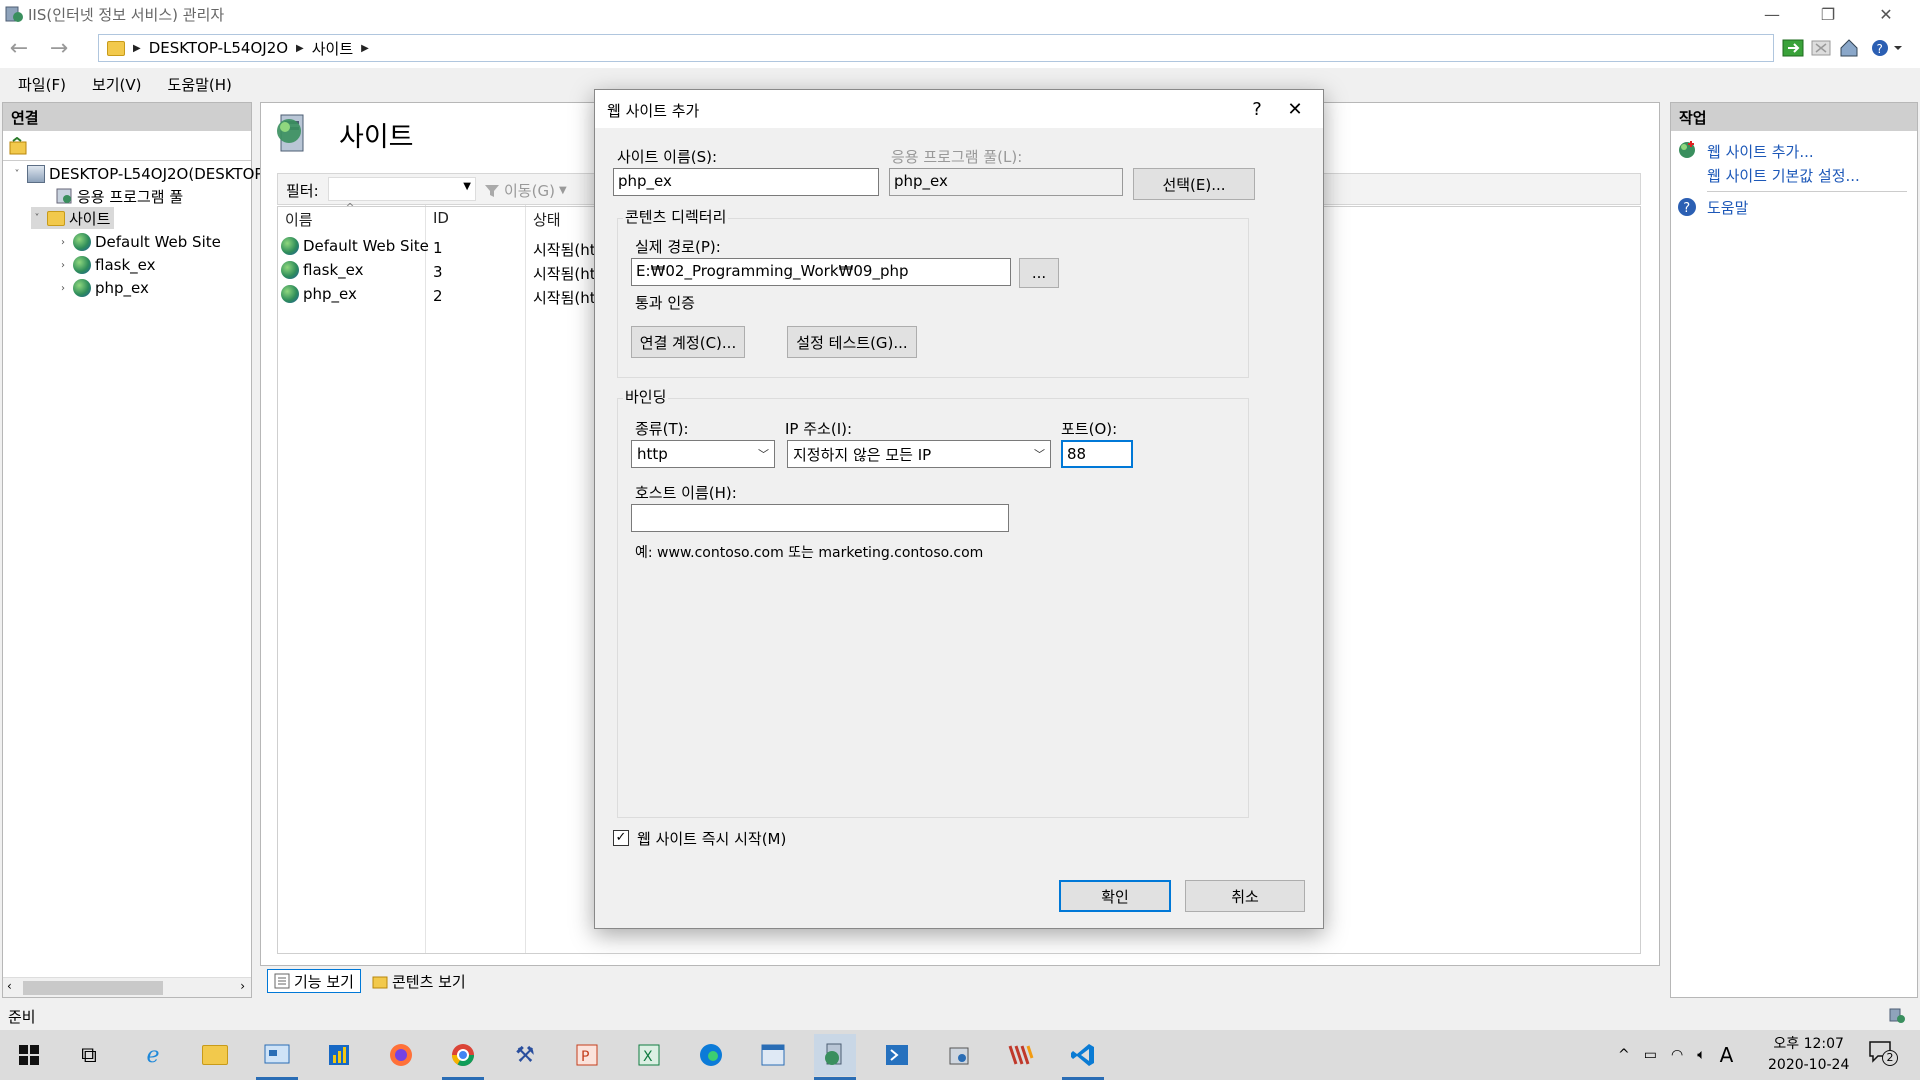 This screenshot has height=1080, width=1920. I want to click on close-window-button: ✕, so click(1886, 14).